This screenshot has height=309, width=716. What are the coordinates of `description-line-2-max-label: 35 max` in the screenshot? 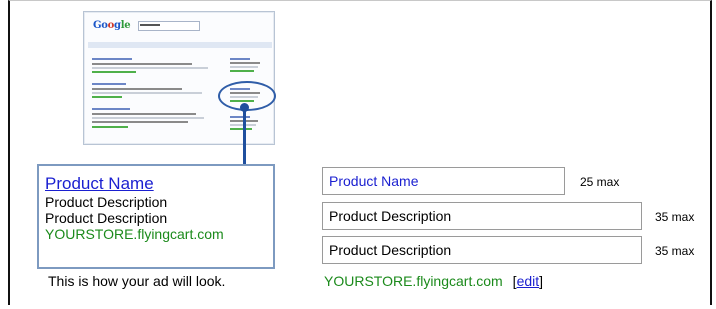 It's located at (675, 251).